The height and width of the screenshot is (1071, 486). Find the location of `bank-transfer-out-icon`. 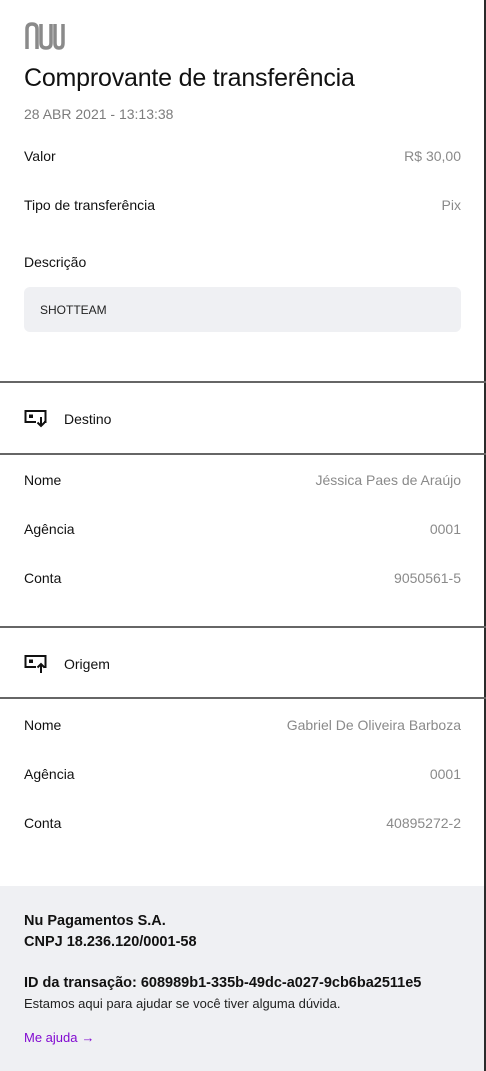

bank-transfer-out-icon is located at coordinates (35, 664).